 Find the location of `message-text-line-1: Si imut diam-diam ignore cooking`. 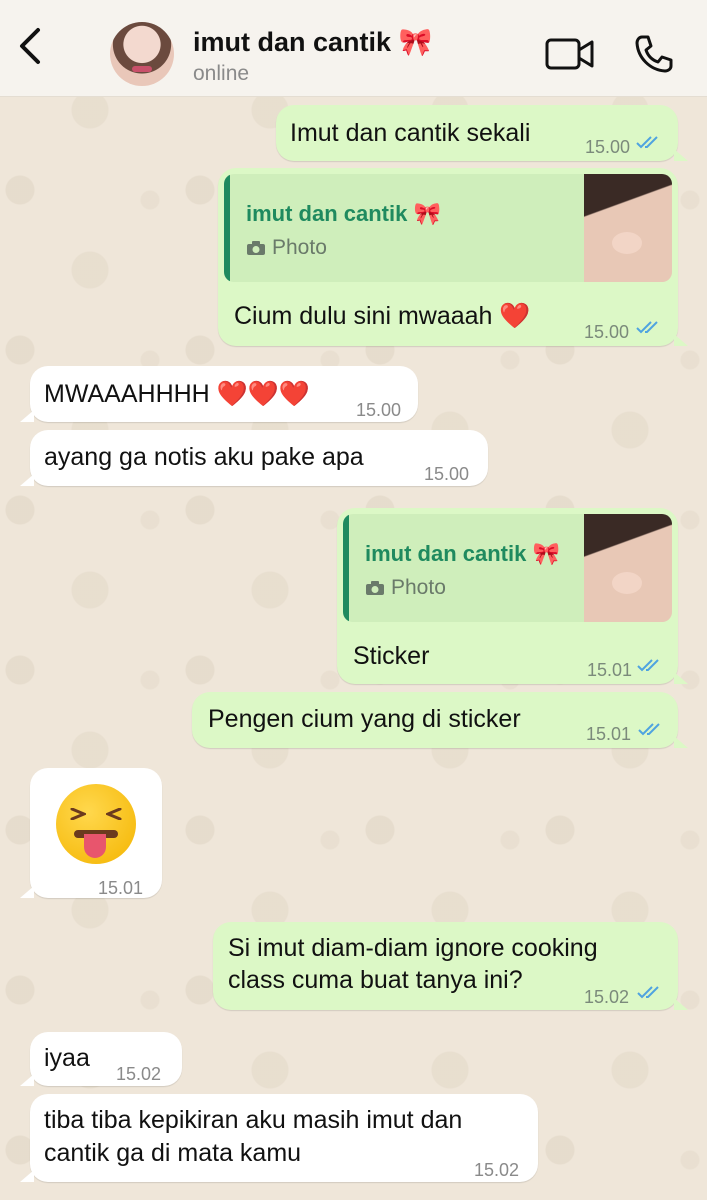

message-text-line-1: Si imut diam-diam ignore cooking is located at coordinates (413, 948).